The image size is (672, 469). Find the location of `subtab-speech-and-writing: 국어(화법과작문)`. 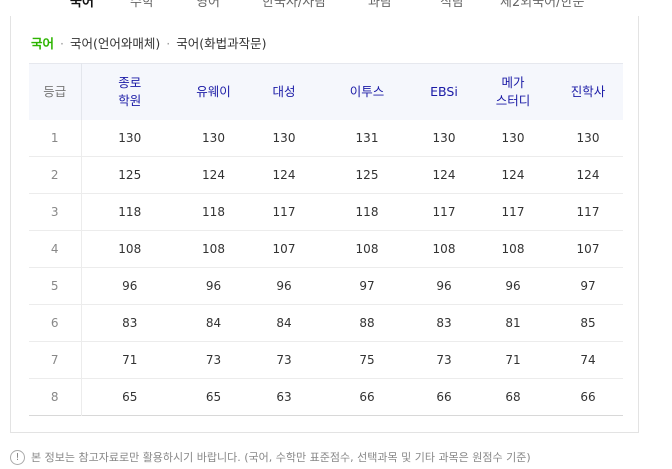

subtab-speech-and-writing: 국어(화법과작문) is located at coordinates (221, 43).